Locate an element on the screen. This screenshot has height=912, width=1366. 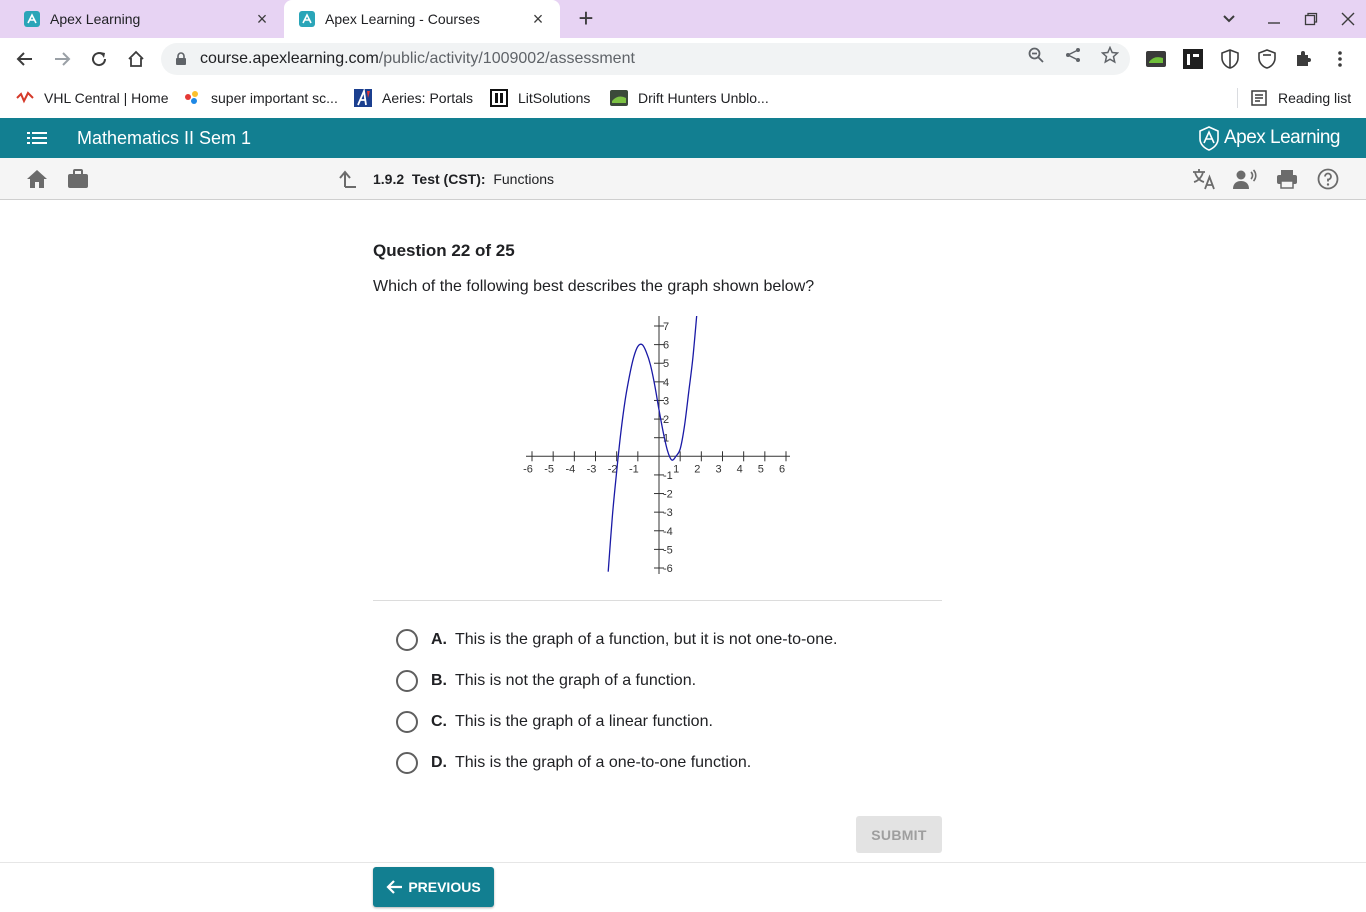
tab-search-chevron-icon is located at coordinates (1229, 19).